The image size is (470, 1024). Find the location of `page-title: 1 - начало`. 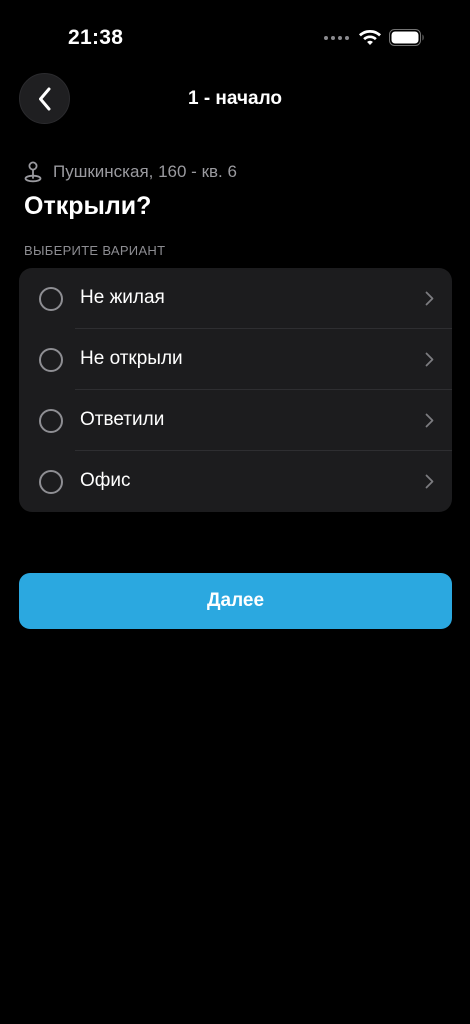

page-title: 1 - начало is located at coordinates (235, 98).